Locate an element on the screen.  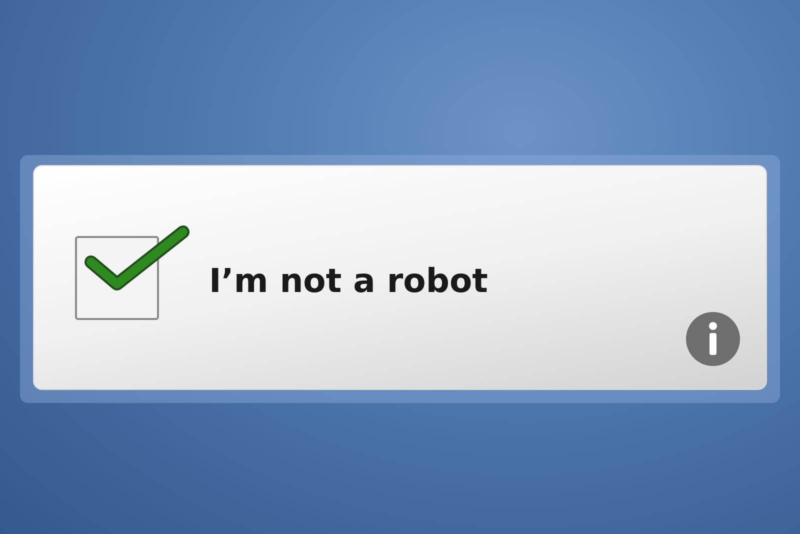
info-icon is located at coordinates (713, 339).